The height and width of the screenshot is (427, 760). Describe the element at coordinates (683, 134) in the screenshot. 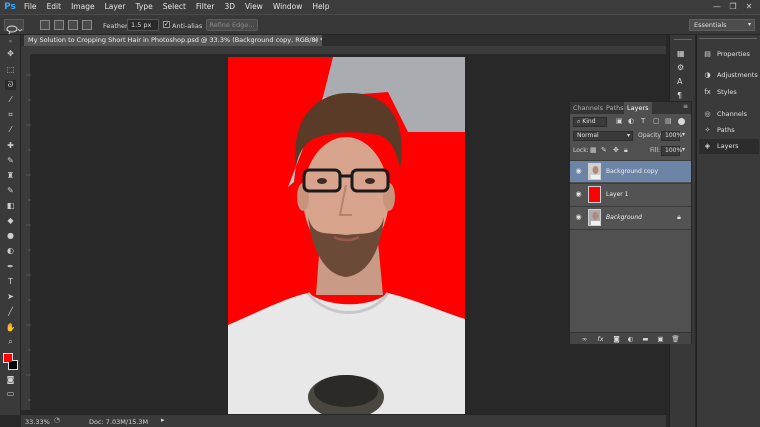

I see `opacity-slider-toggle: ▾` at that location.